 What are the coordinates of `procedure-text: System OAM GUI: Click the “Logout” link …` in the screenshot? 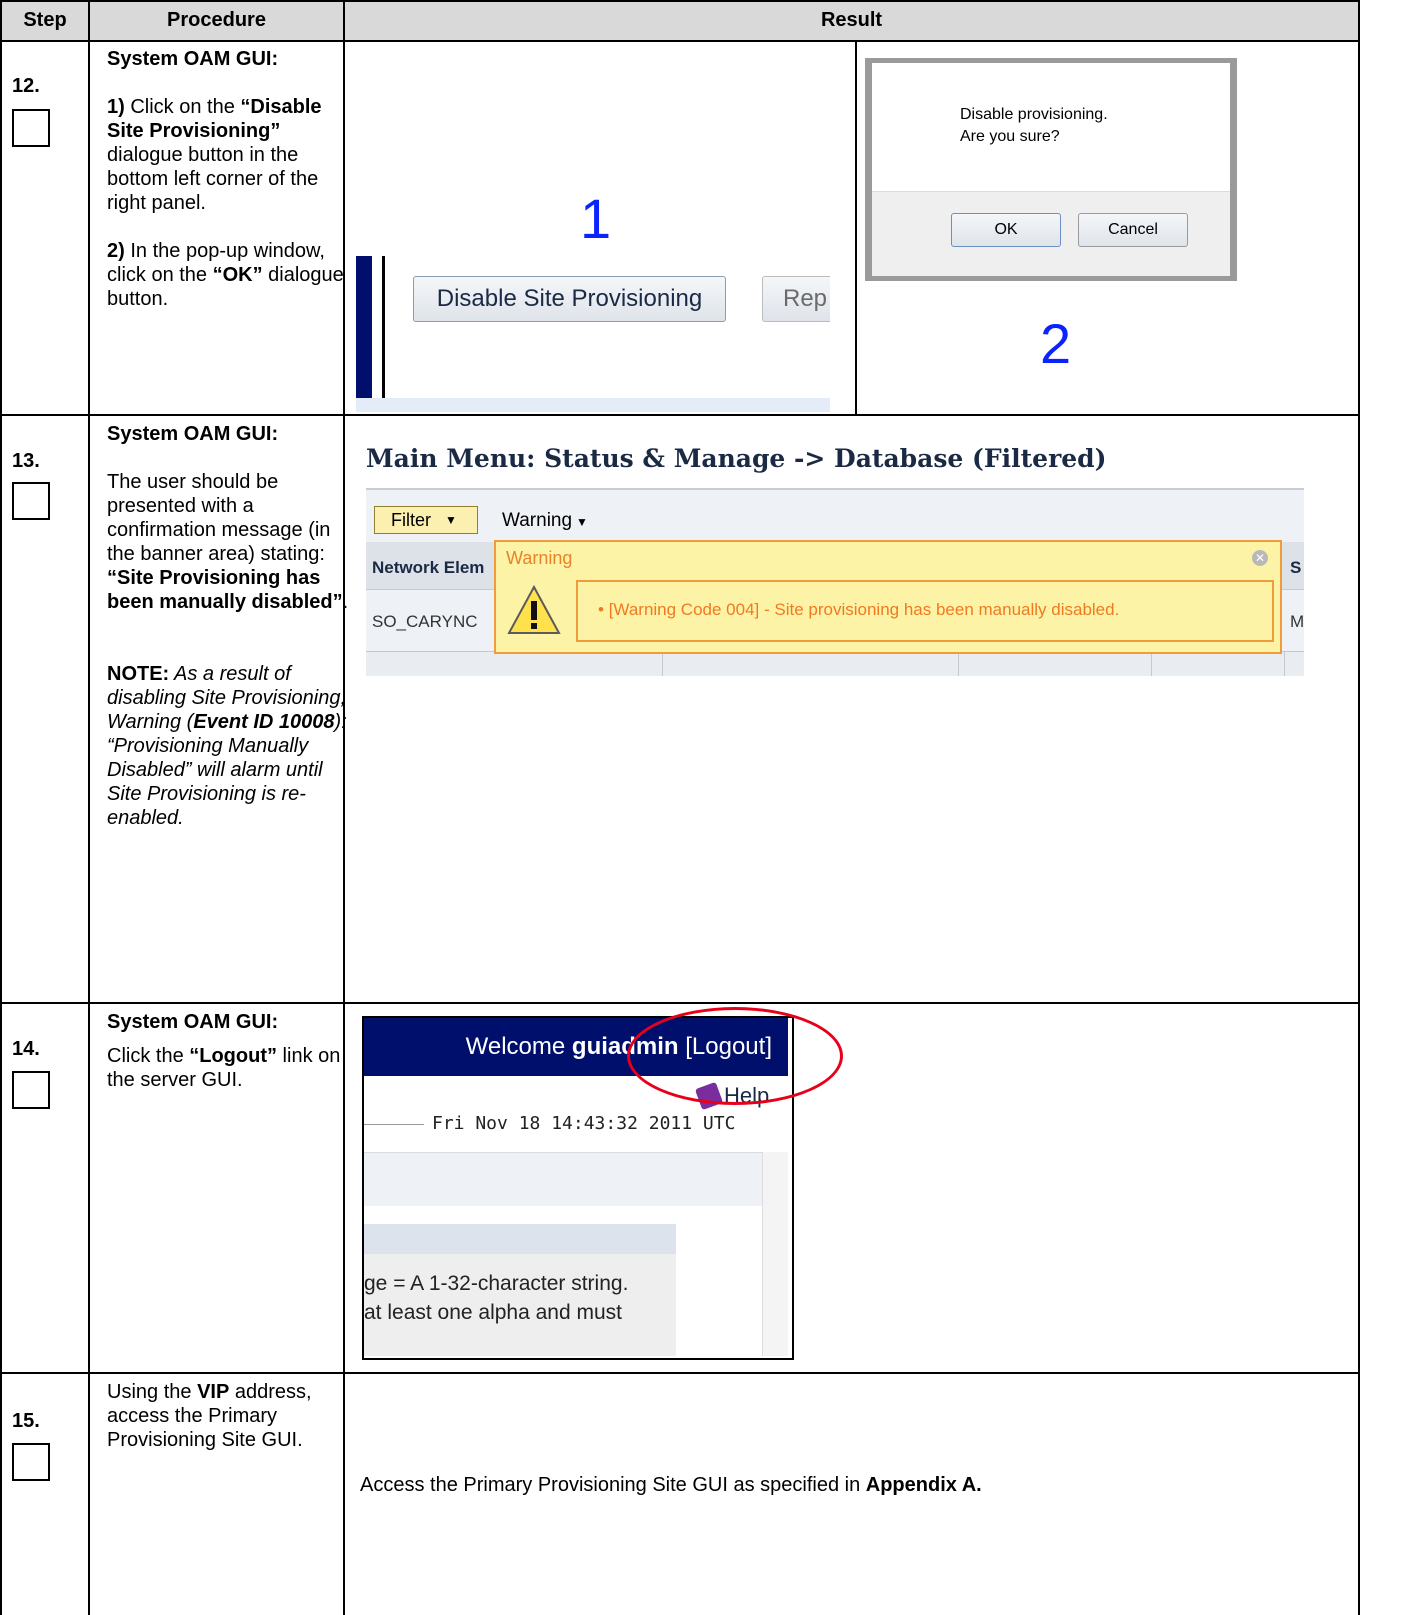 It's located at (229, 1051).